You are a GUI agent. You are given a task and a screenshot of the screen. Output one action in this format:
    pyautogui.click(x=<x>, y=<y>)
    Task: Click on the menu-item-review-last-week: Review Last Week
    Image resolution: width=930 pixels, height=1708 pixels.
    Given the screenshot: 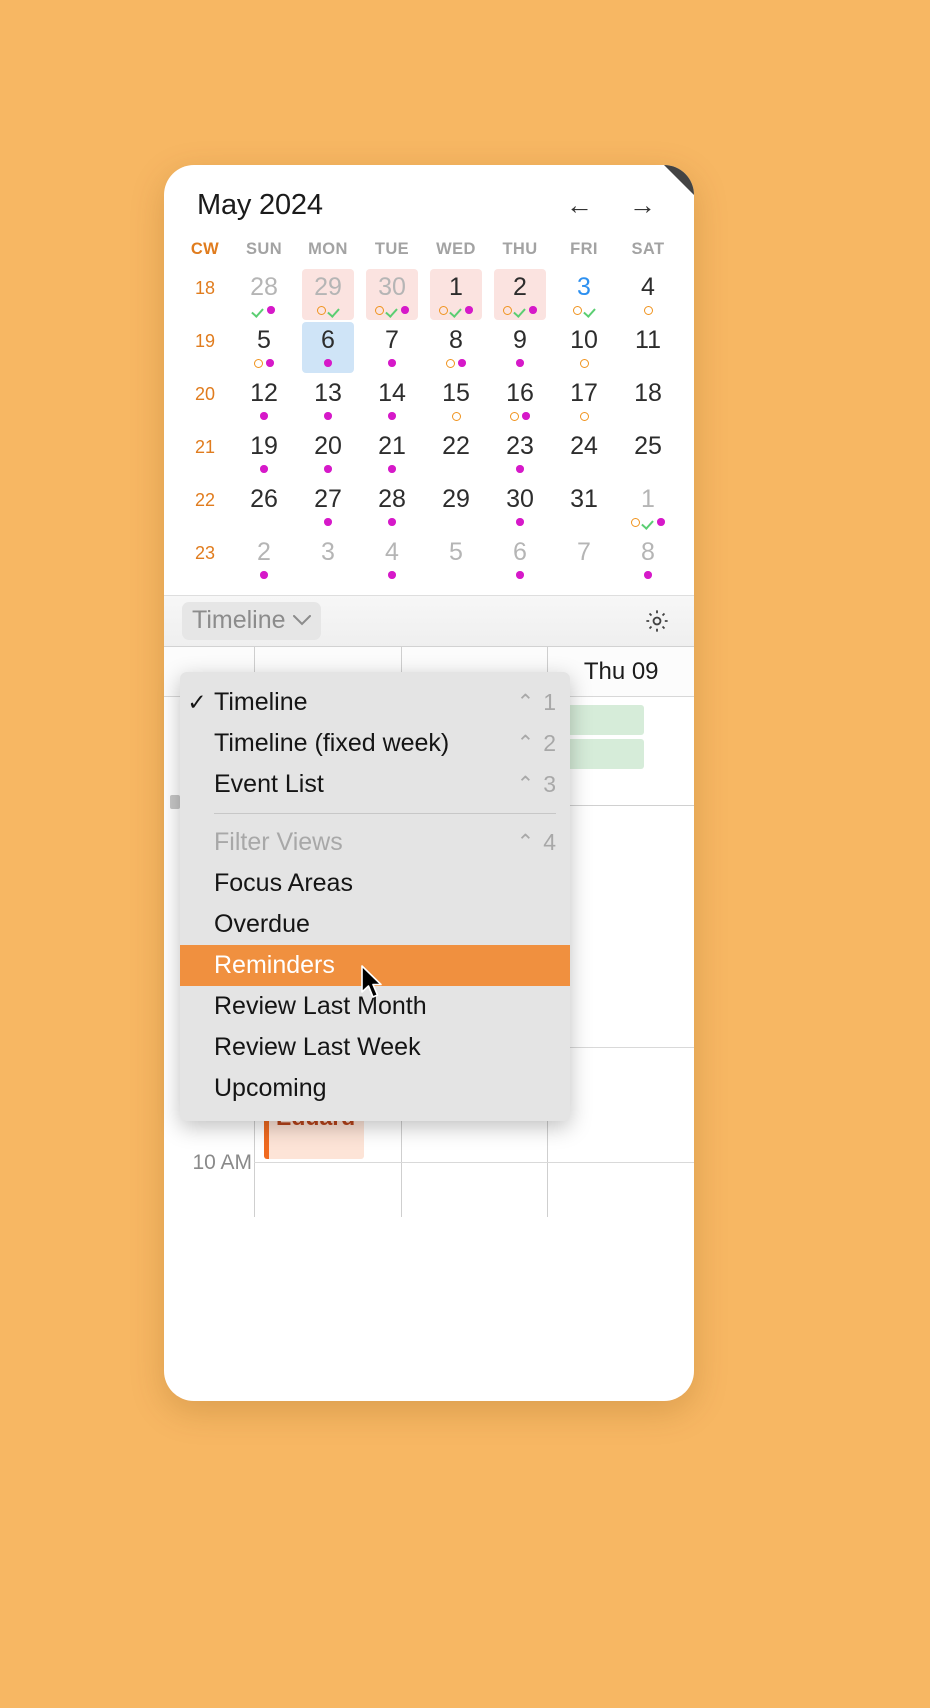 What is the action you would take?
    pyautogui.click(x=375, y=1047)
    